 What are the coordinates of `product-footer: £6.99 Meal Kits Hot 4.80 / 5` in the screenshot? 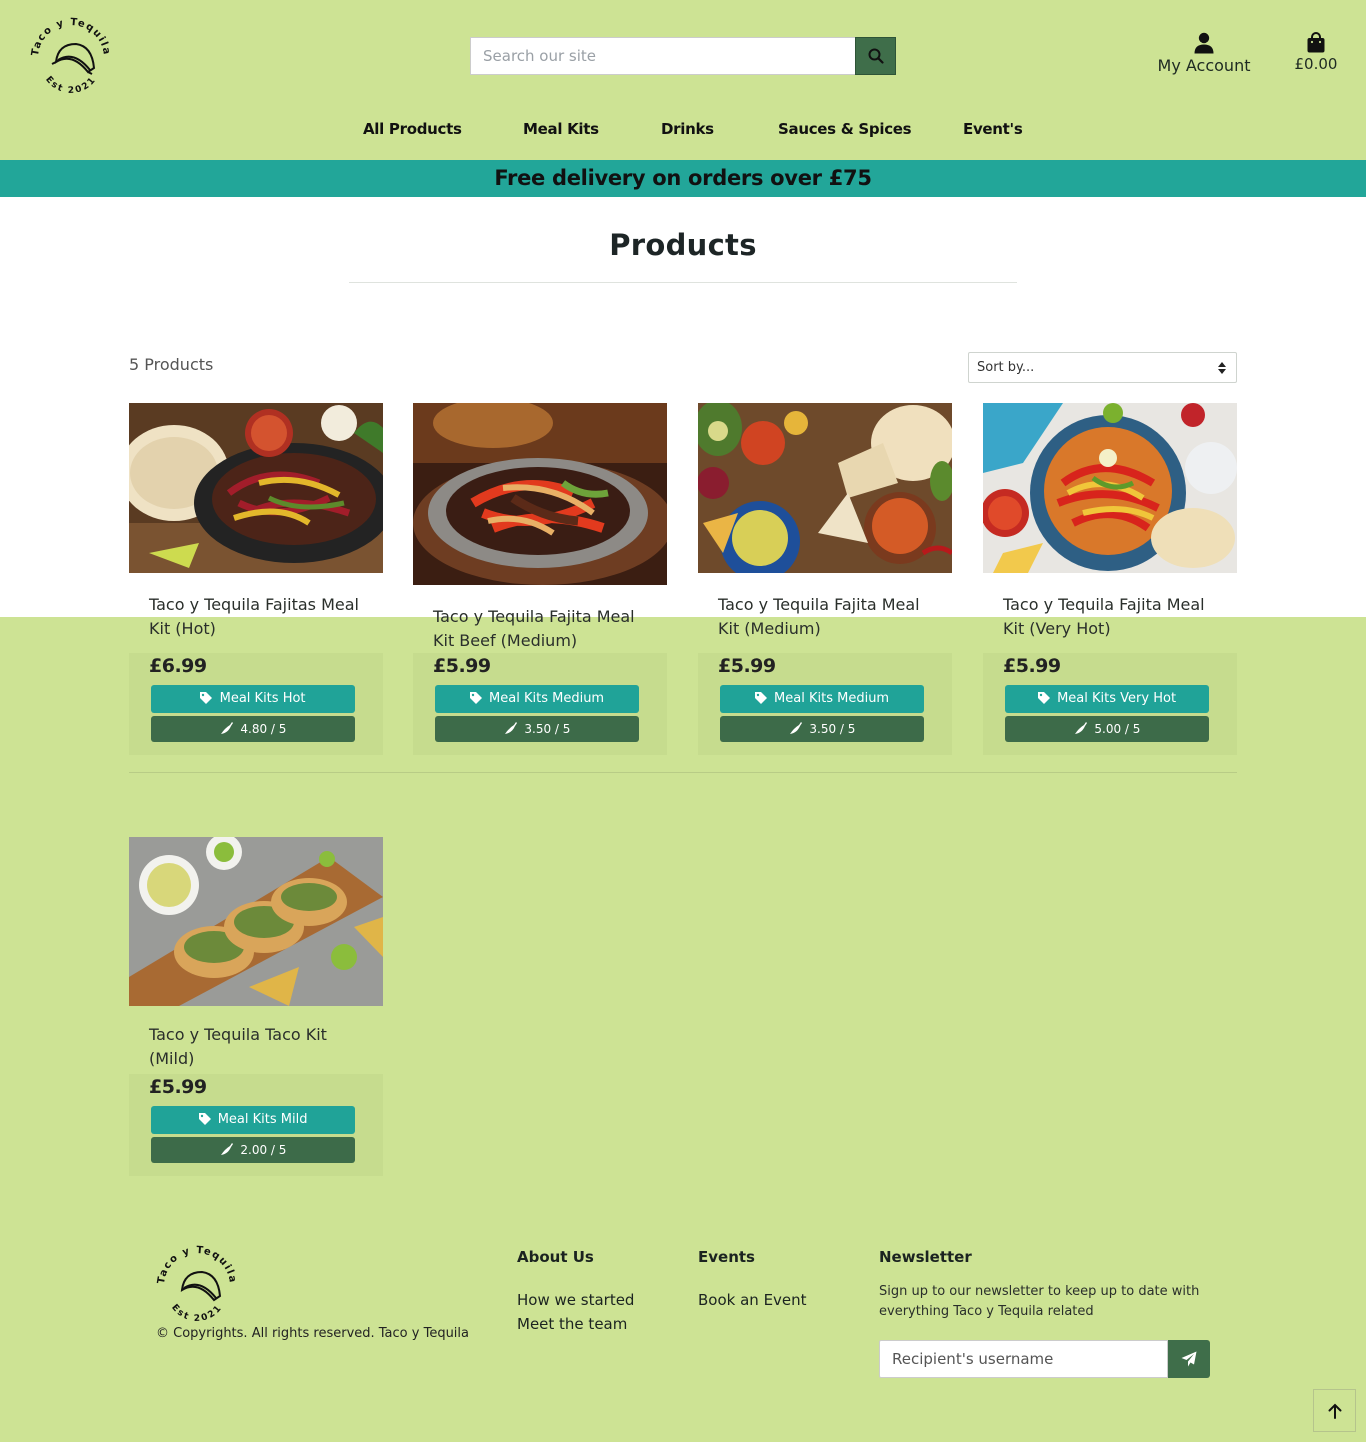 It's located at (256, 704).